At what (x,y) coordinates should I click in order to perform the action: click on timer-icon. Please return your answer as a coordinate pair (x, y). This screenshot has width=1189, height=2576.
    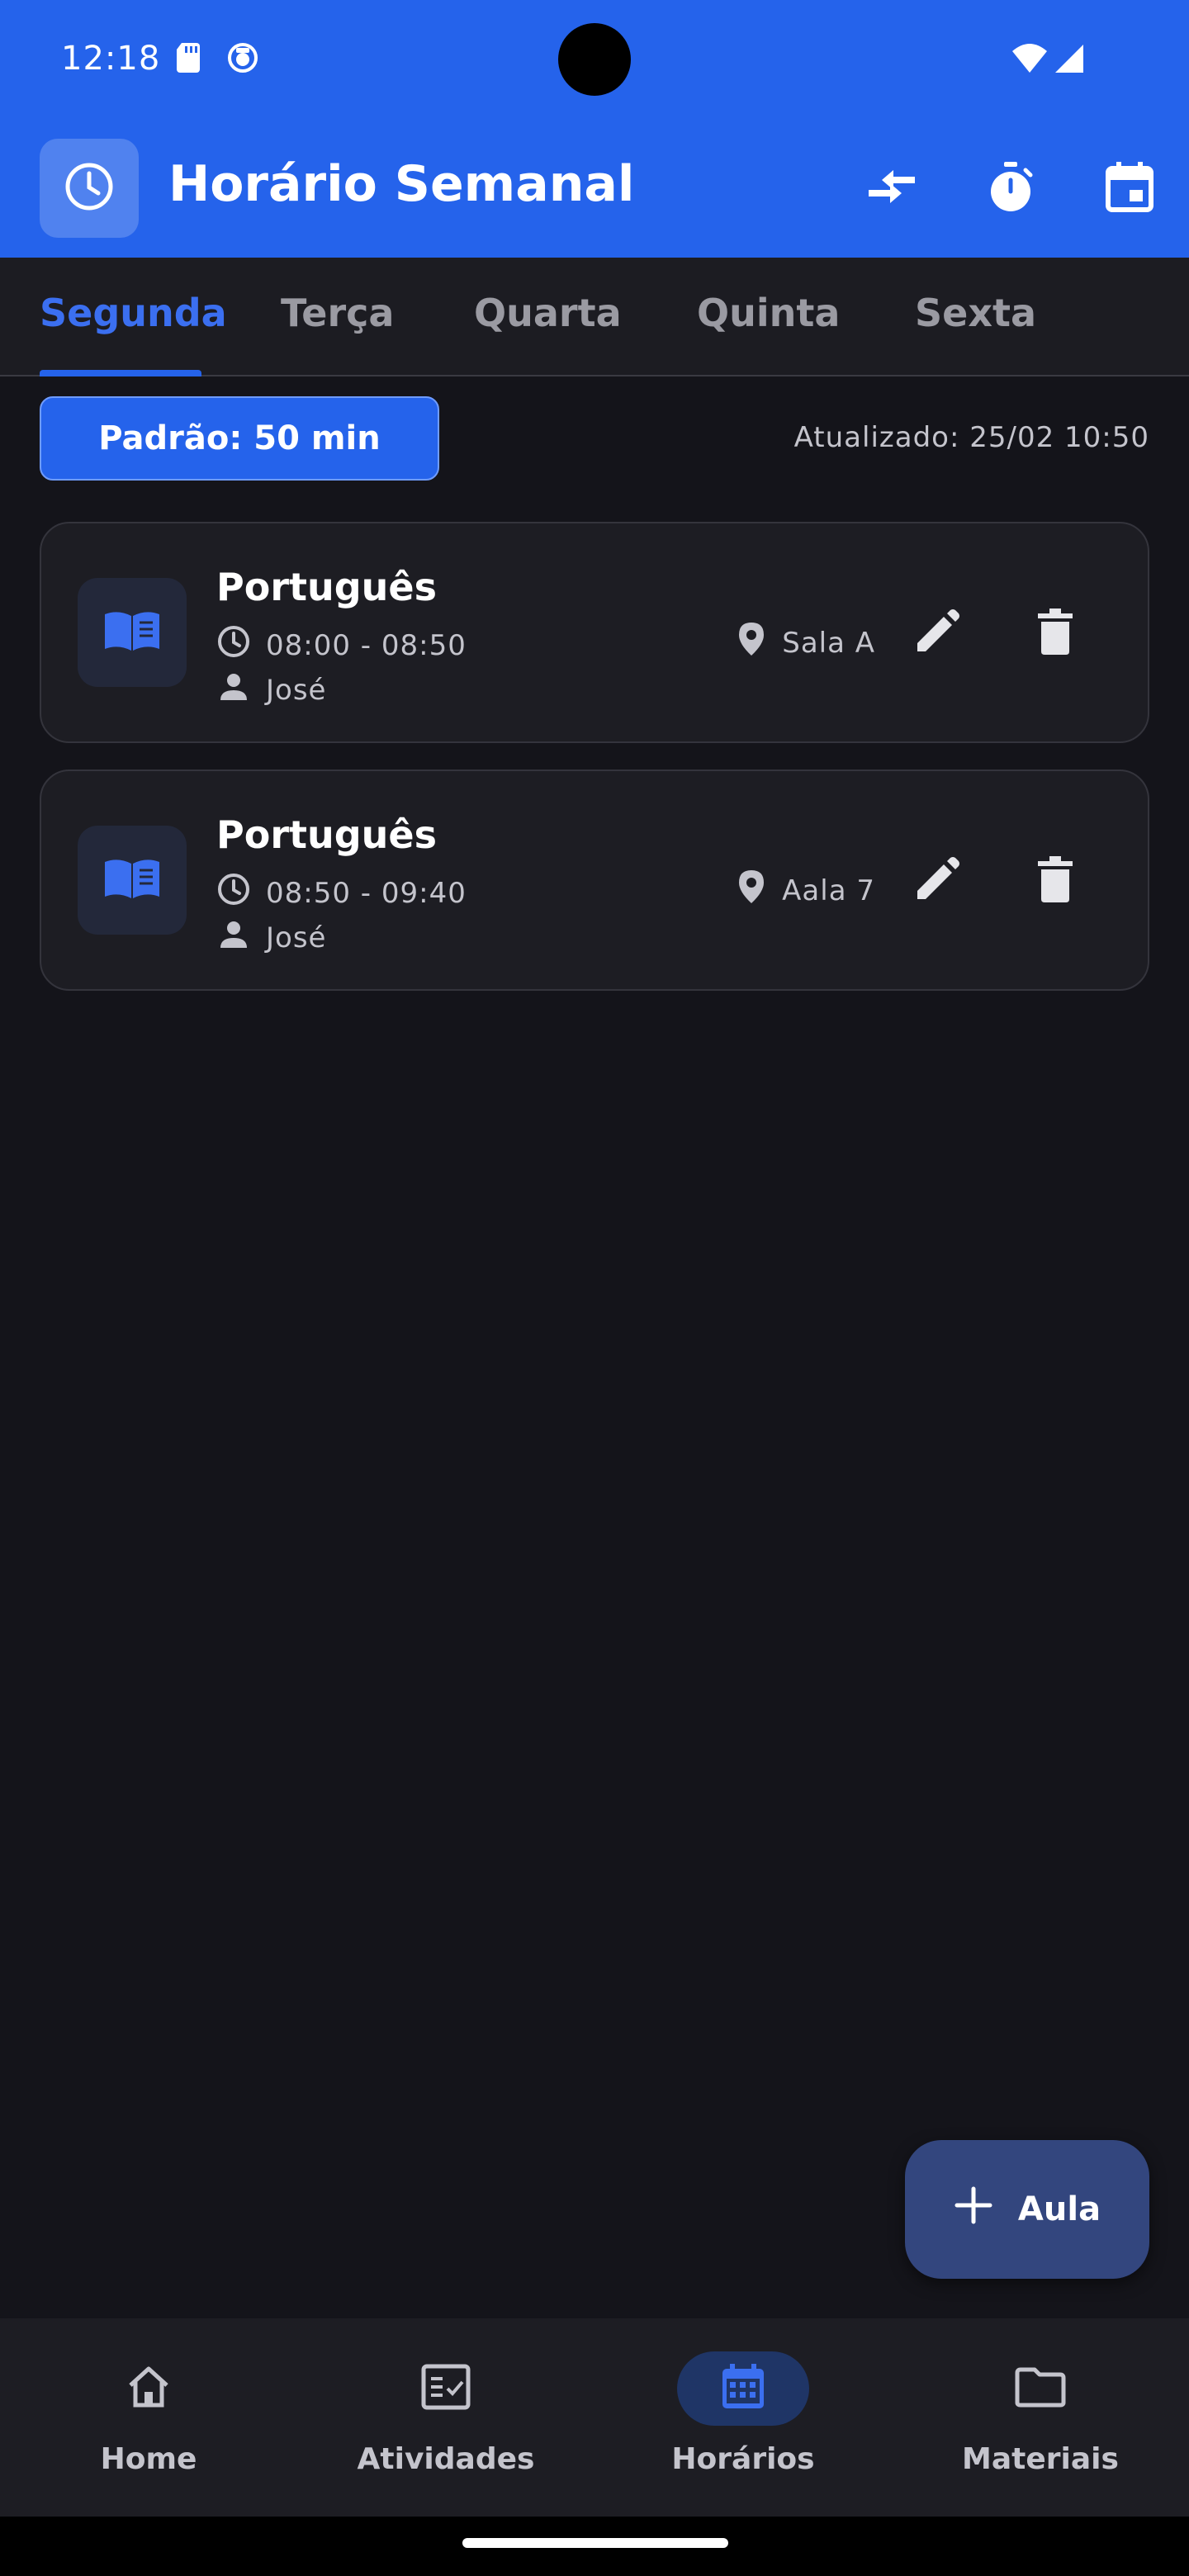
    Looking at the image, I should click on (1010, 188).